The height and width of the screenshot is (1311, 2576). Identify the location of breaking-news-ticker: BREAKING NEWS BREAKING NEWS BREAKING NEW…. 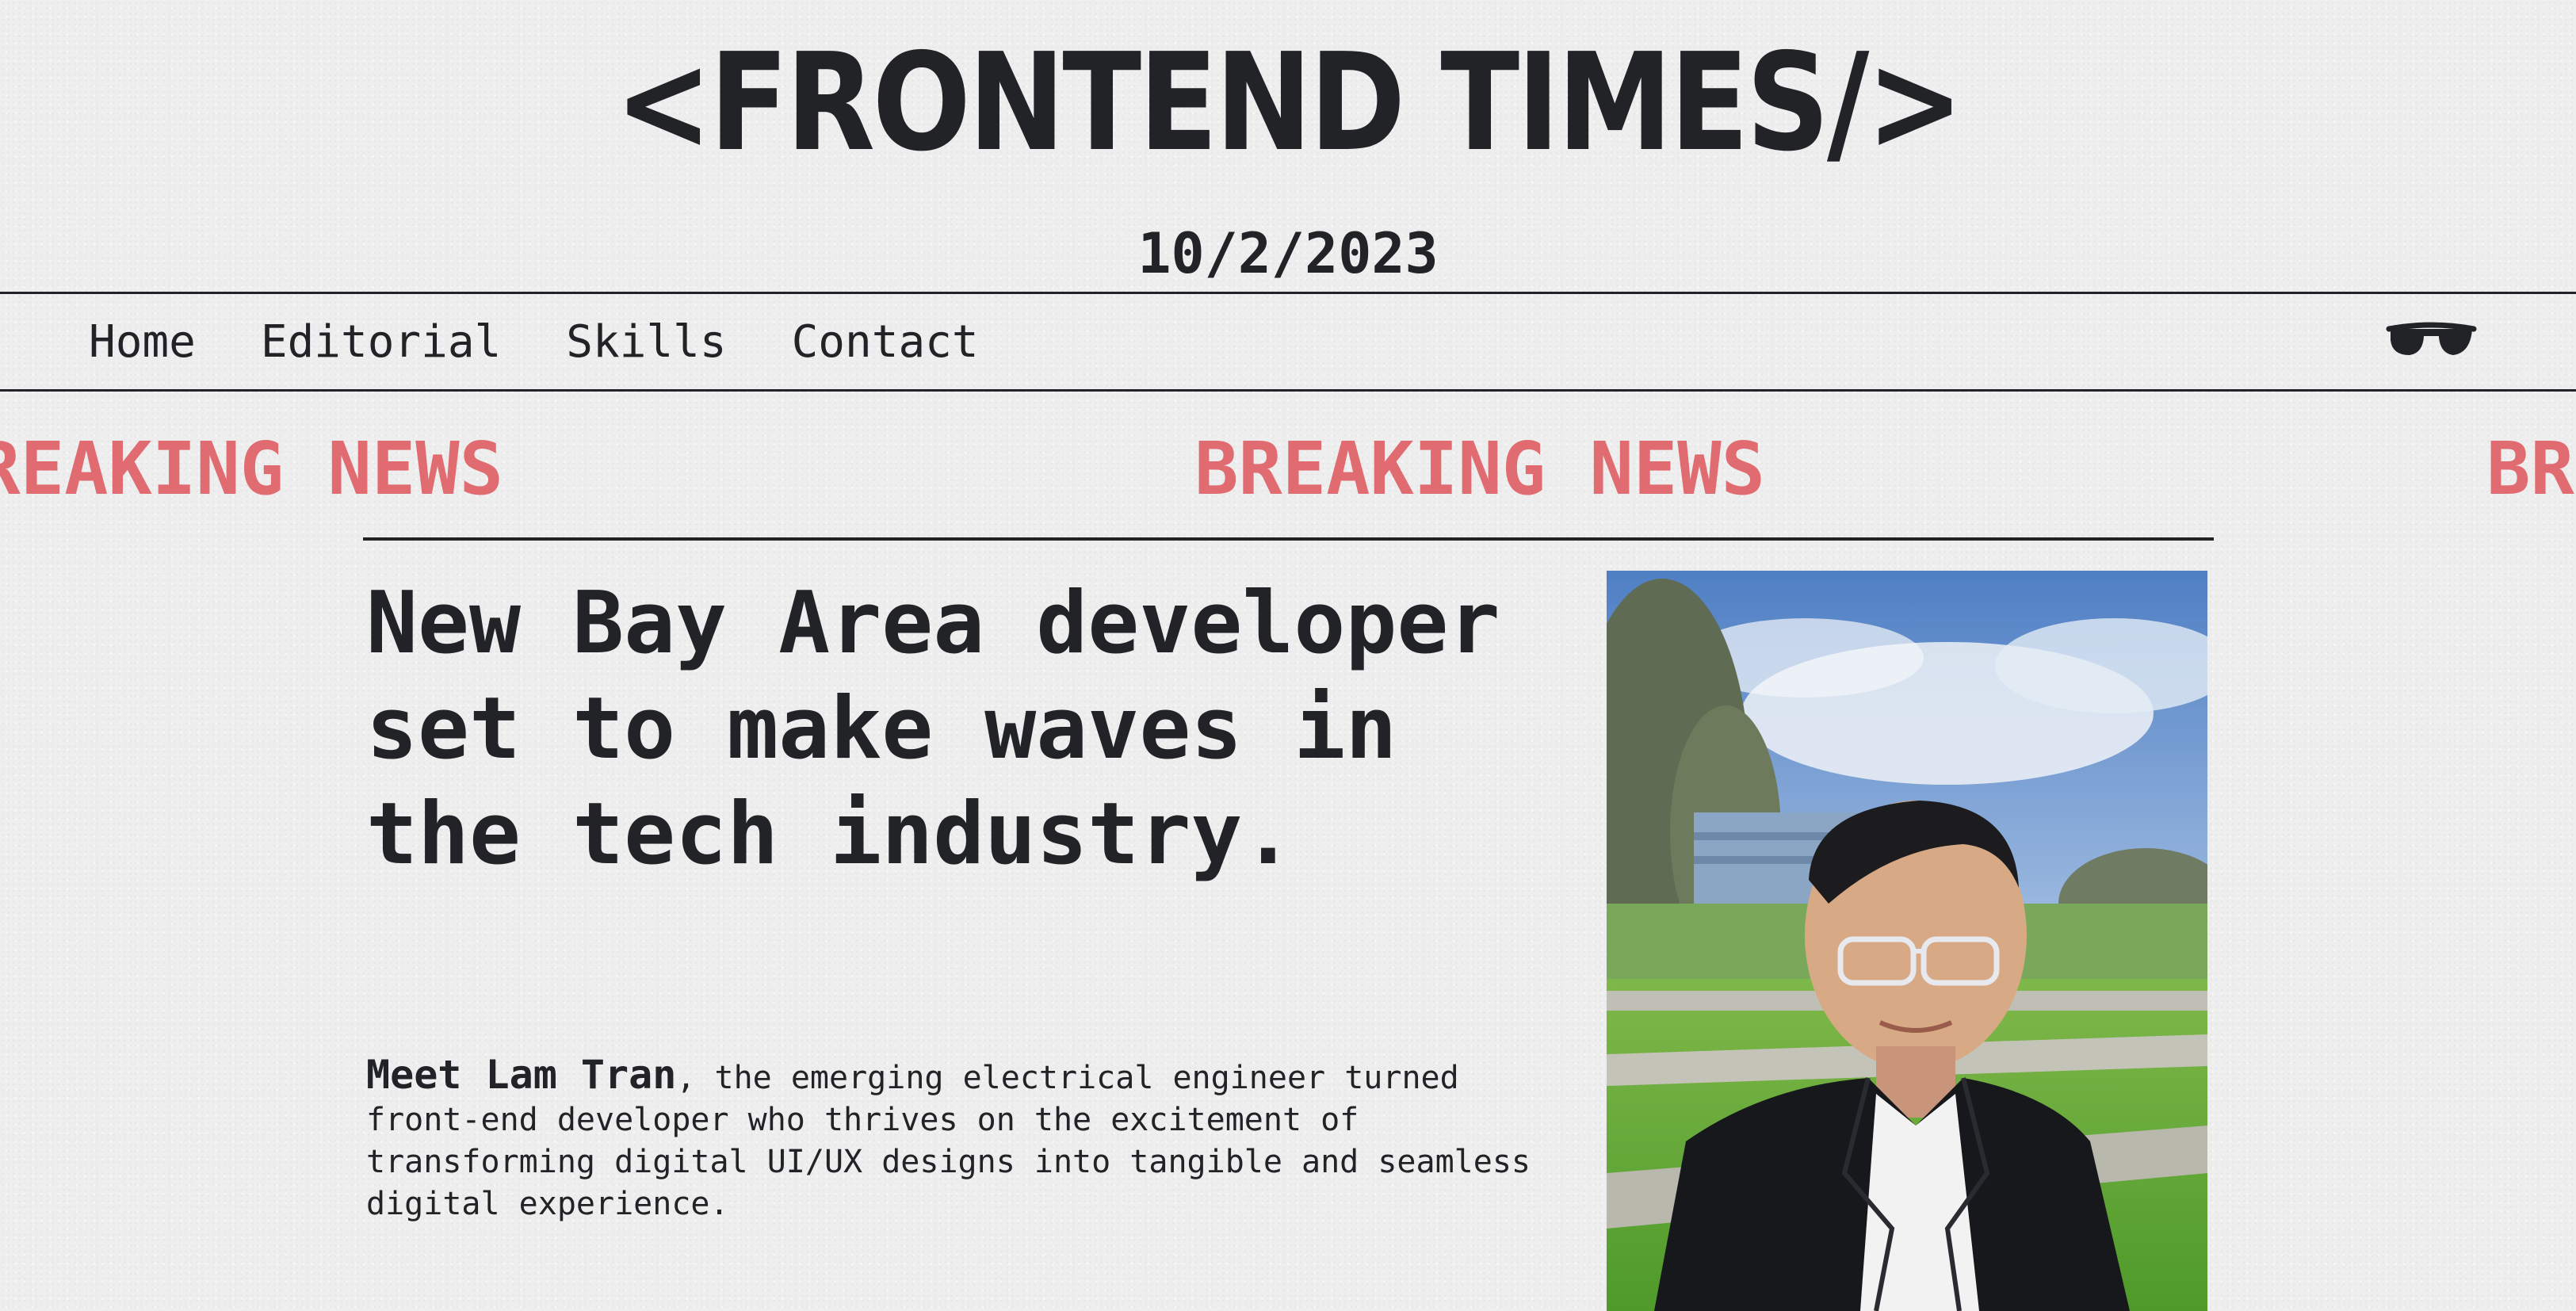
(1288, 467).